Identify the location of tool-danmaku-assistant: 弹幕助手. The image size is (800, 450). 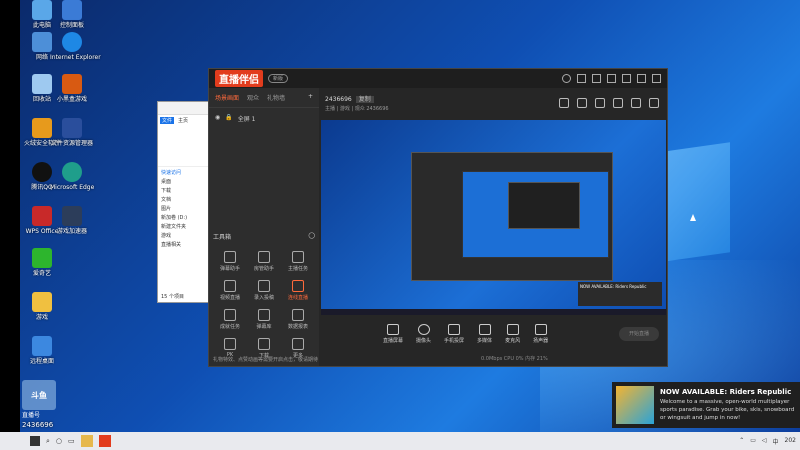
(230, 261).